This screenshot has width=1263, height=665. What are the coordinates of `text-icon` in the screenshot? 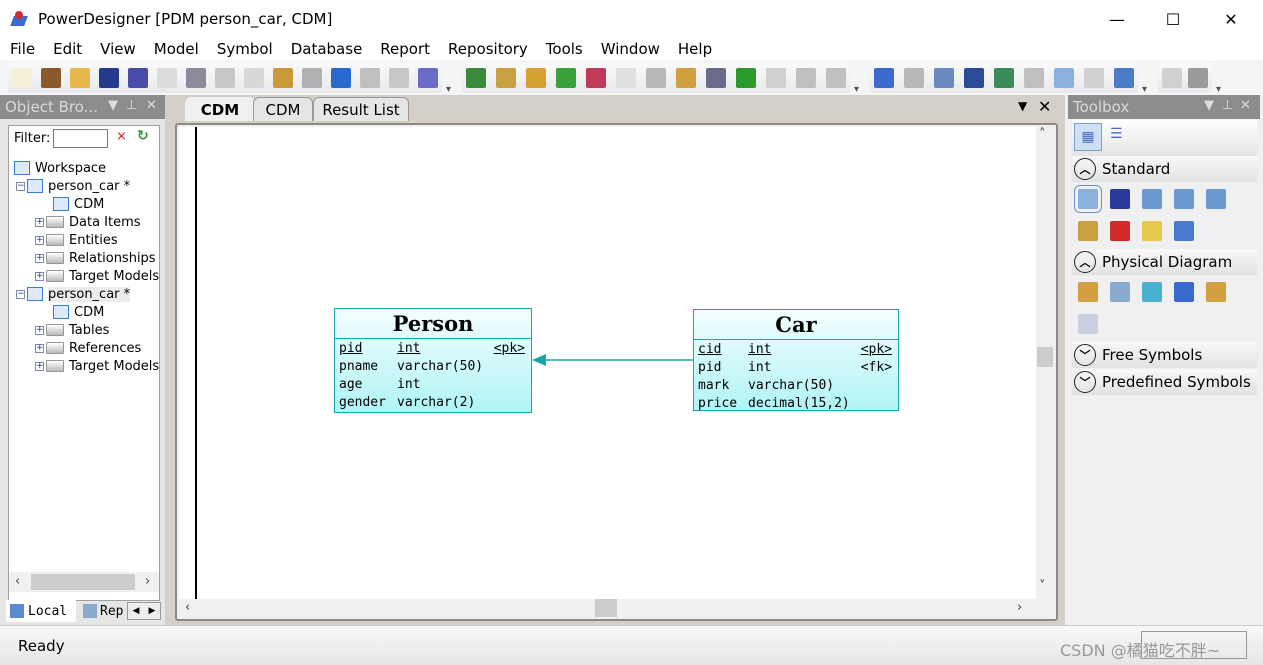 It's located at (776, 77).